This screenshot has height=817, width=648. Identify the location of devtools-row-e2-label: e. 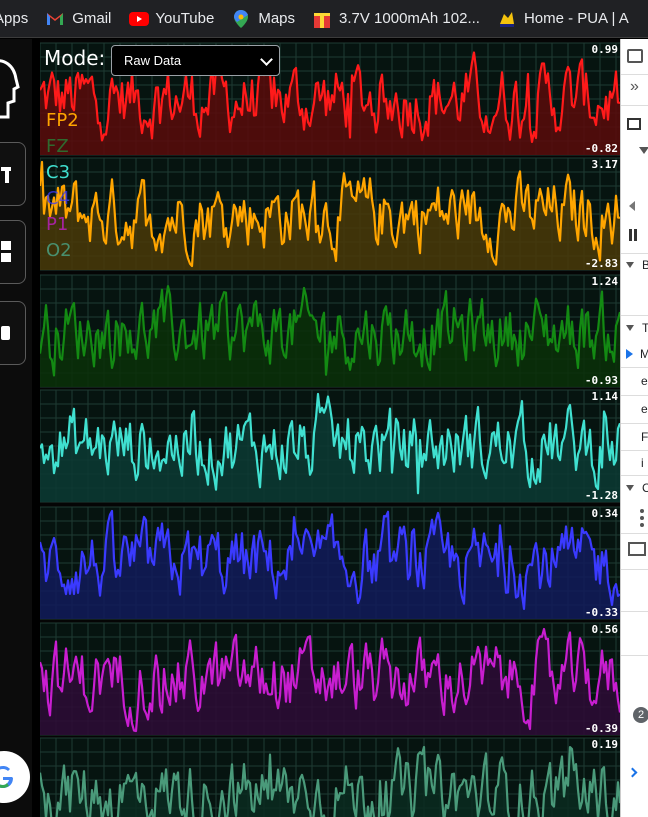
(644, 409).